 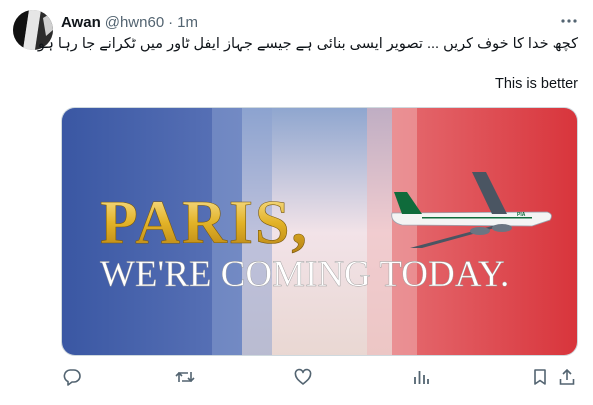 I want to click on repost-icon, so click(x=185, y=377).